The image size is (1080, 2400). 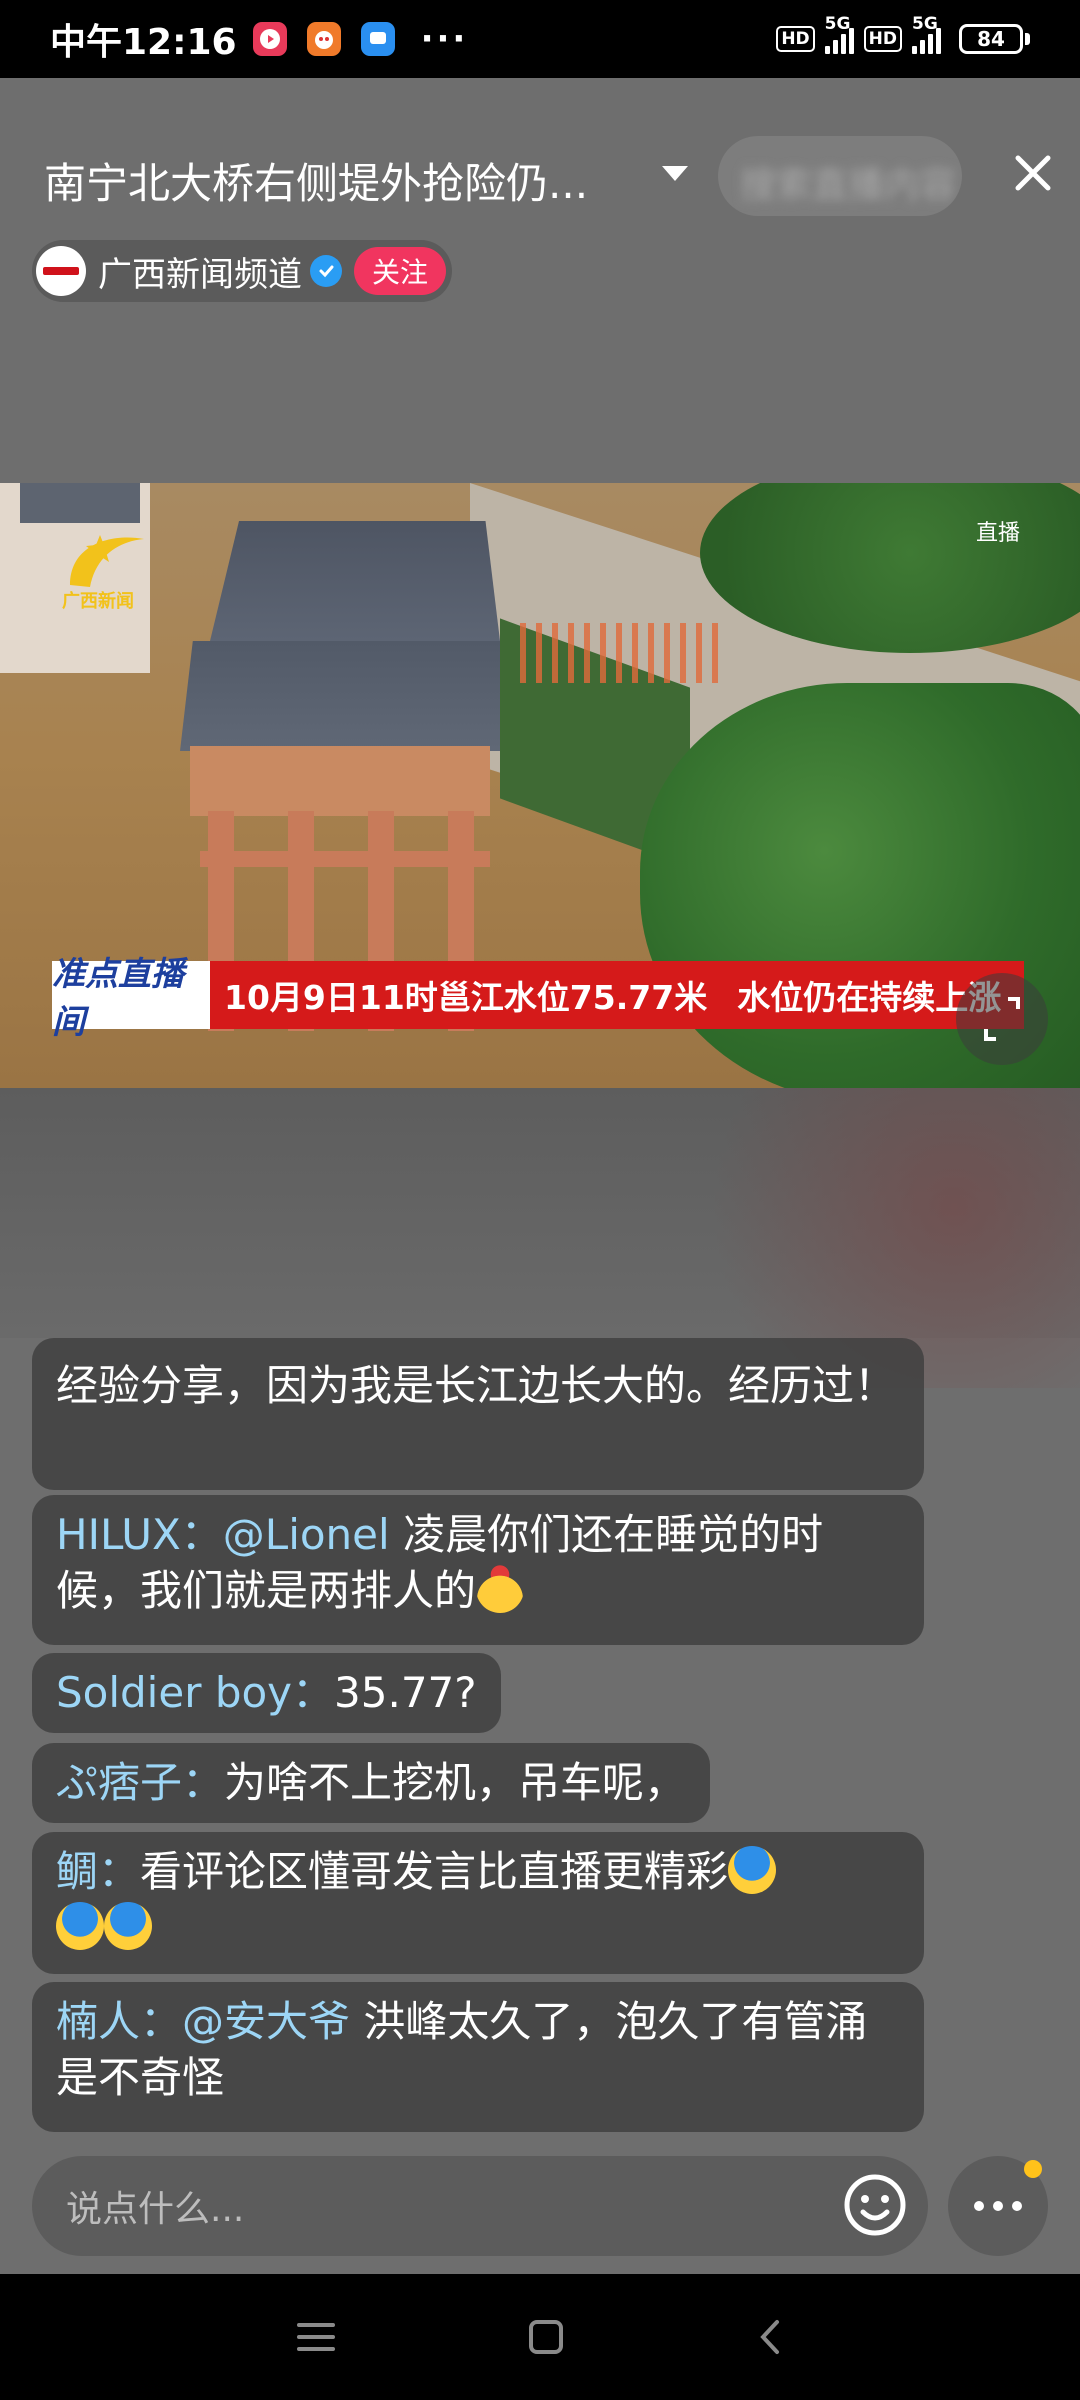 I want to click on emoji-picker-icon, so click(x=875, y=2205).